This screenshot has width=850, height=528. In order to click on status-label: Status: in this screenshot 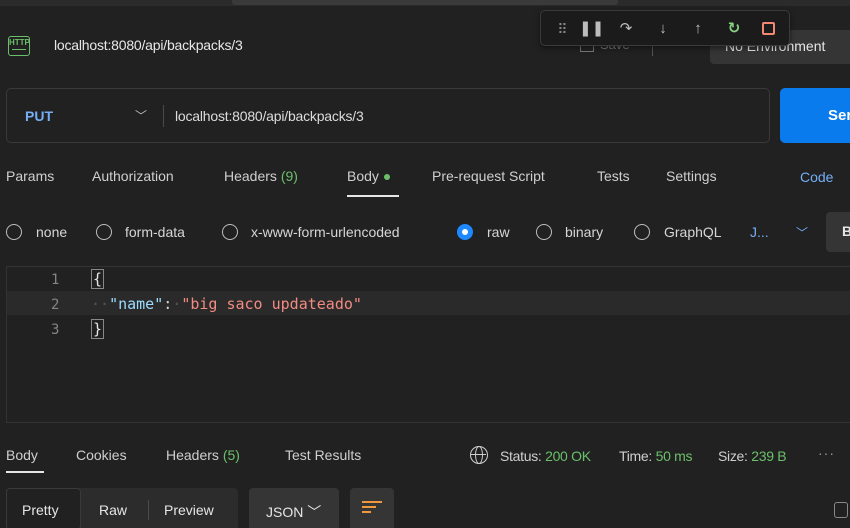, I will do `click(521, 456)`.